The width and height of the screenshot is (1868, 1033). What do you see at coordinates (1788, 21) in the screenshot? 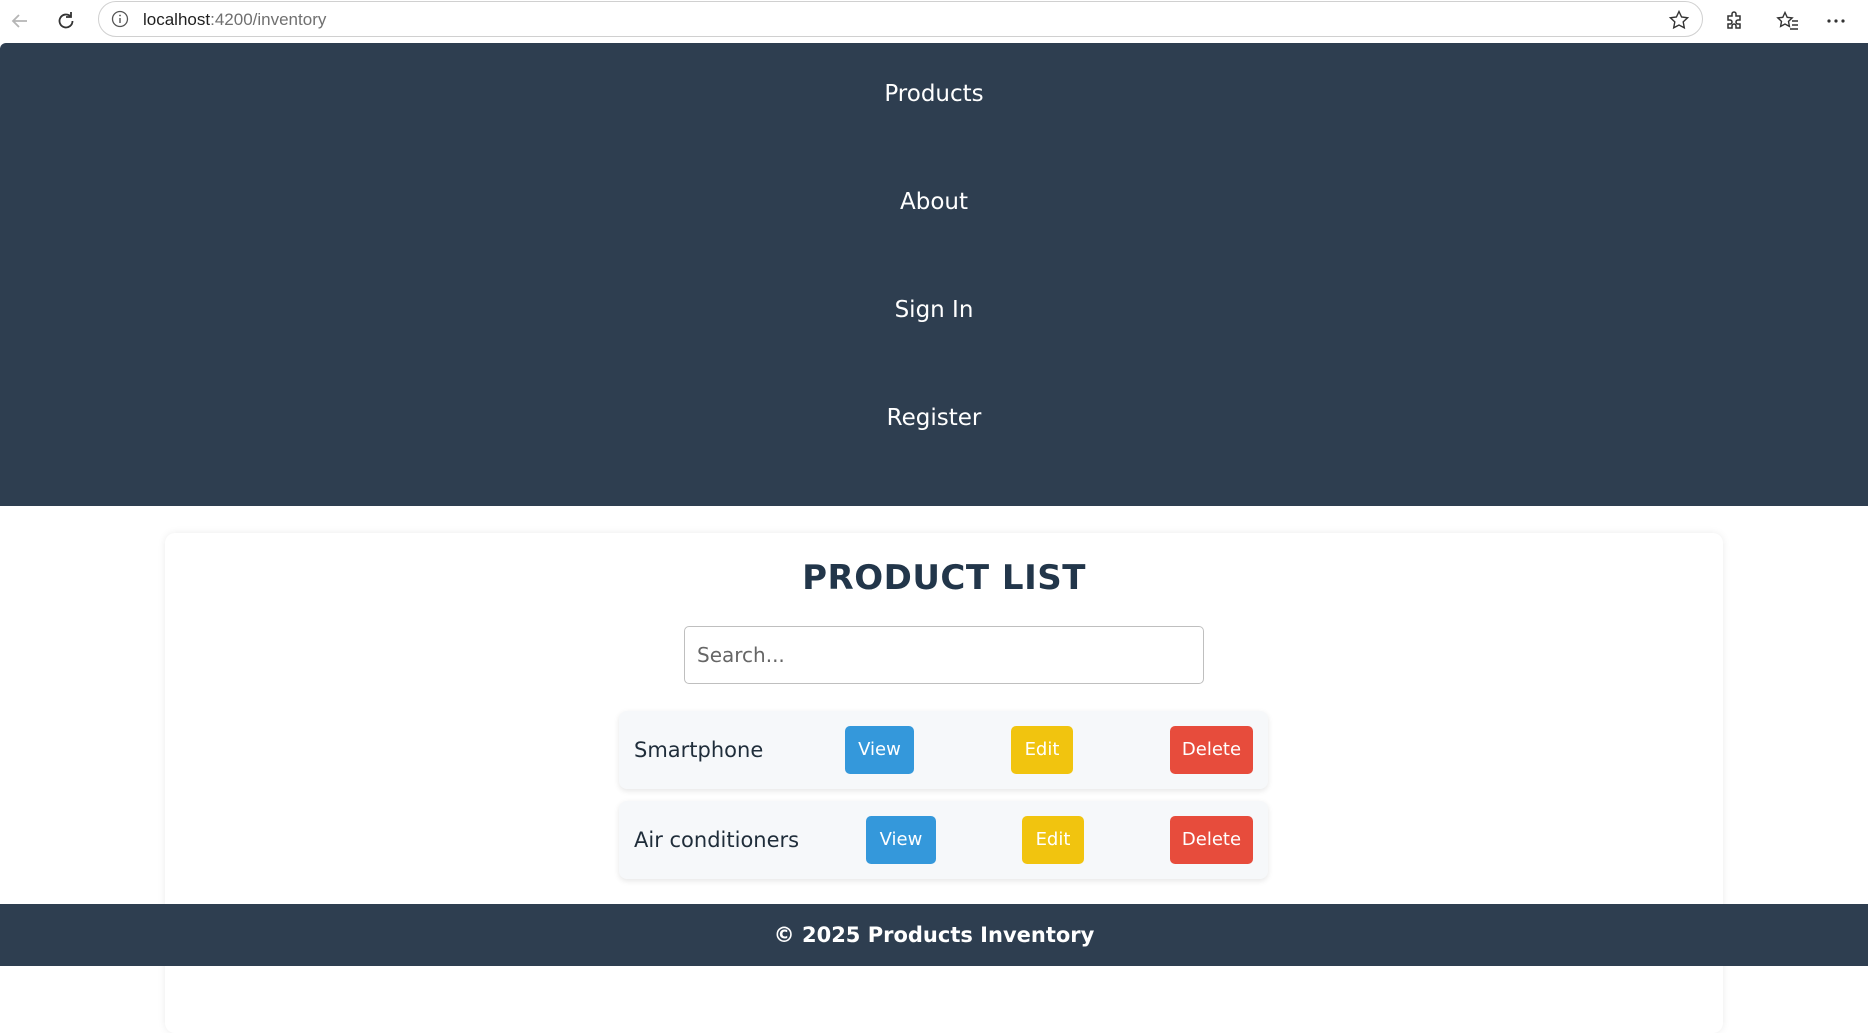
I see `favorites-icon` at bounding box center [1788, 21].